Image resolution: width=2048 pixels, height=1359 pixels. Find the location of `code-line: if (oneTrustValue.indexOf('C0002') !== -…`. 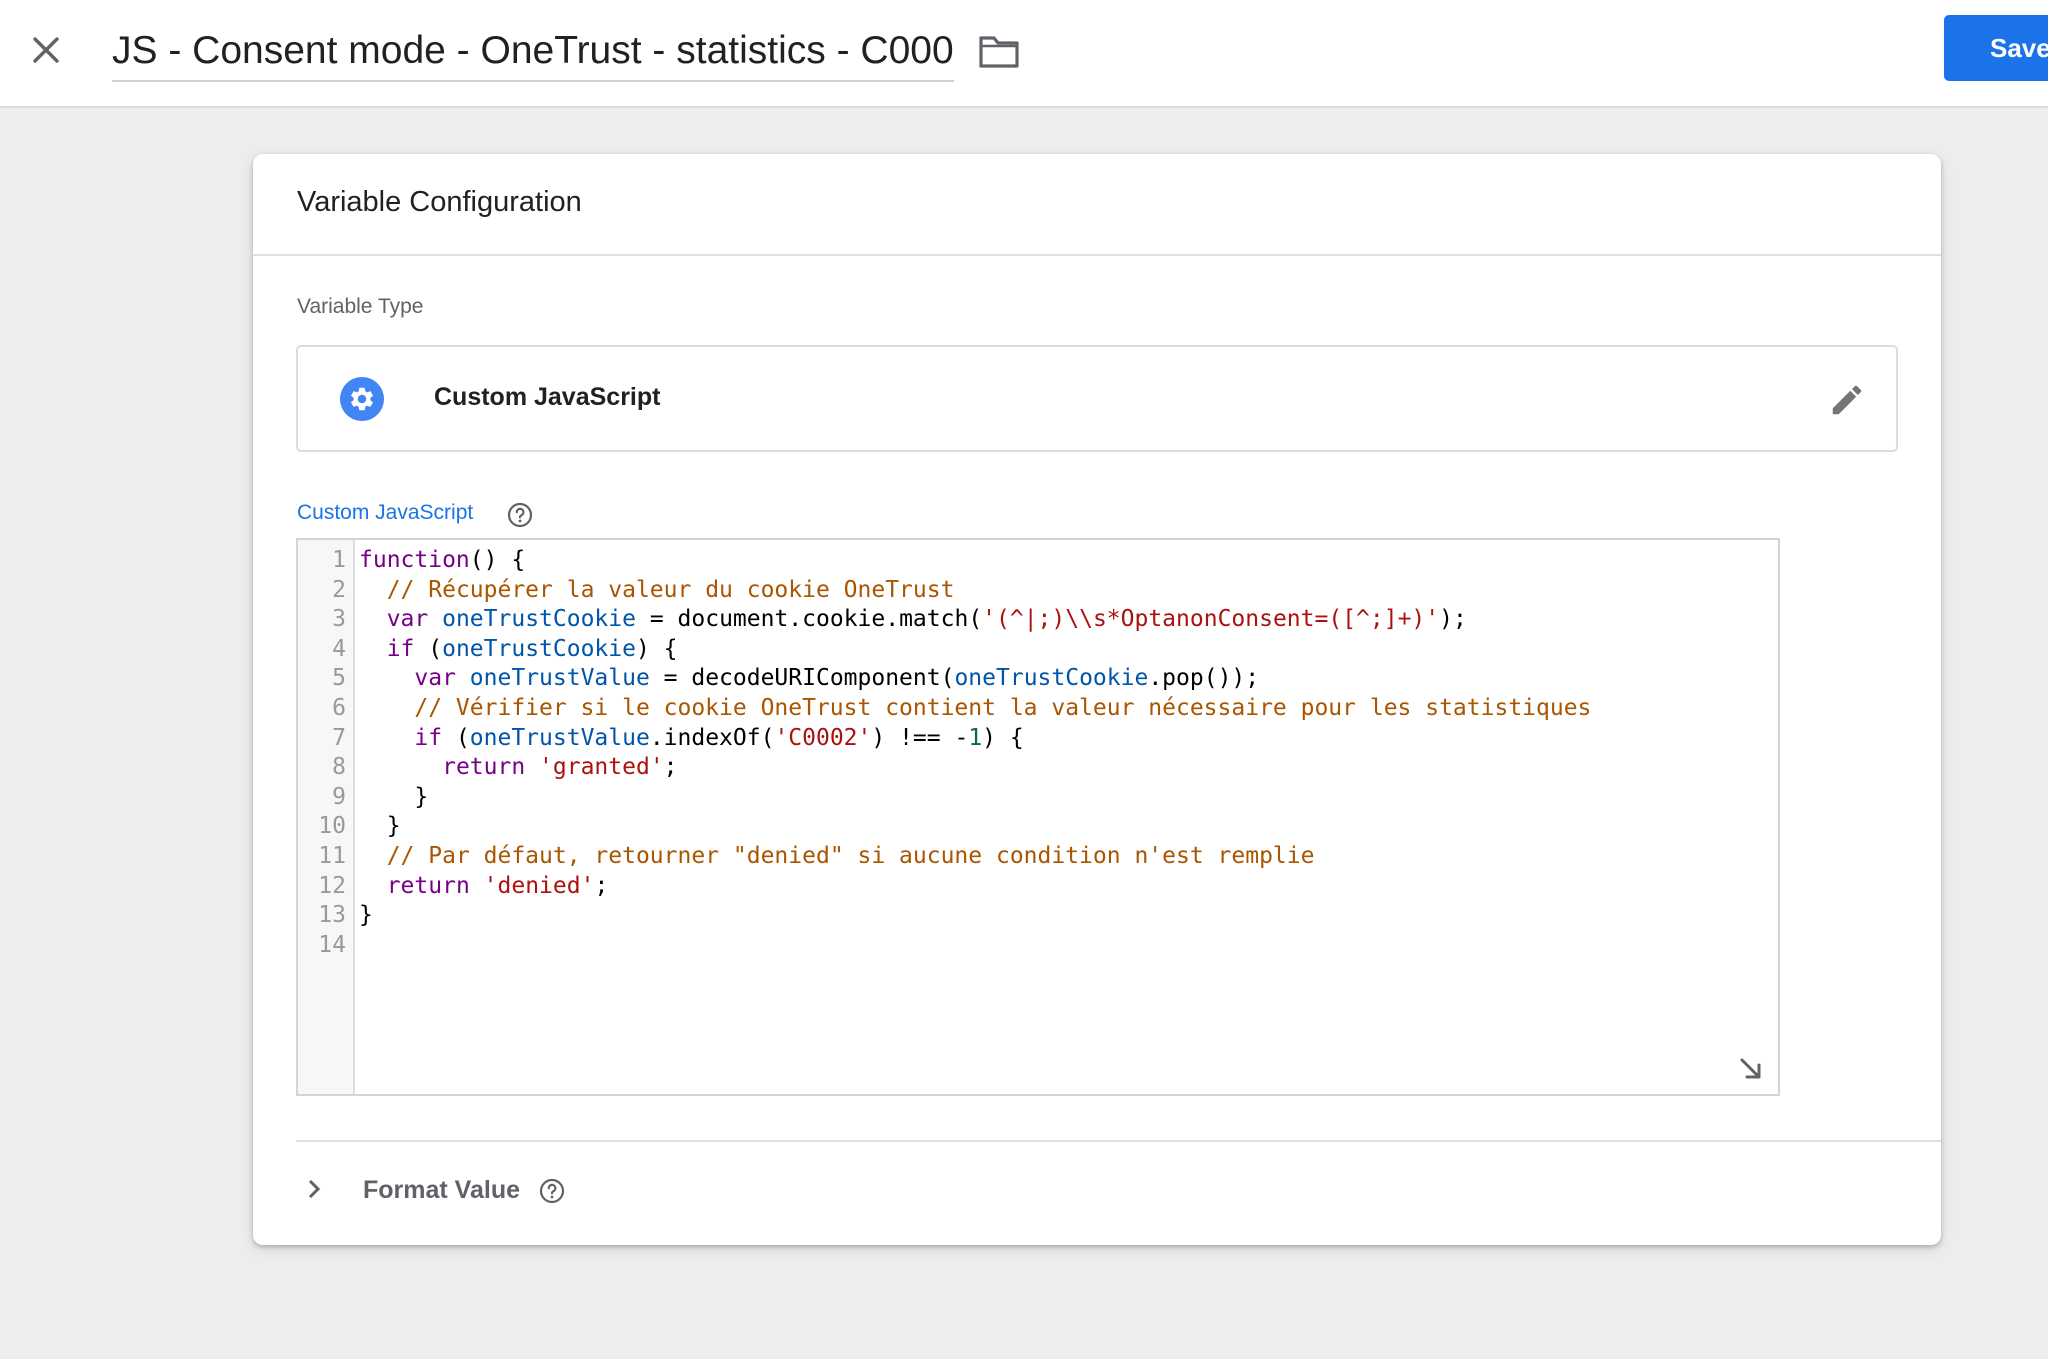

code-line: if (oneTrustValue.indexOf('C0002') !== -… is located at coordinates (691, 739).